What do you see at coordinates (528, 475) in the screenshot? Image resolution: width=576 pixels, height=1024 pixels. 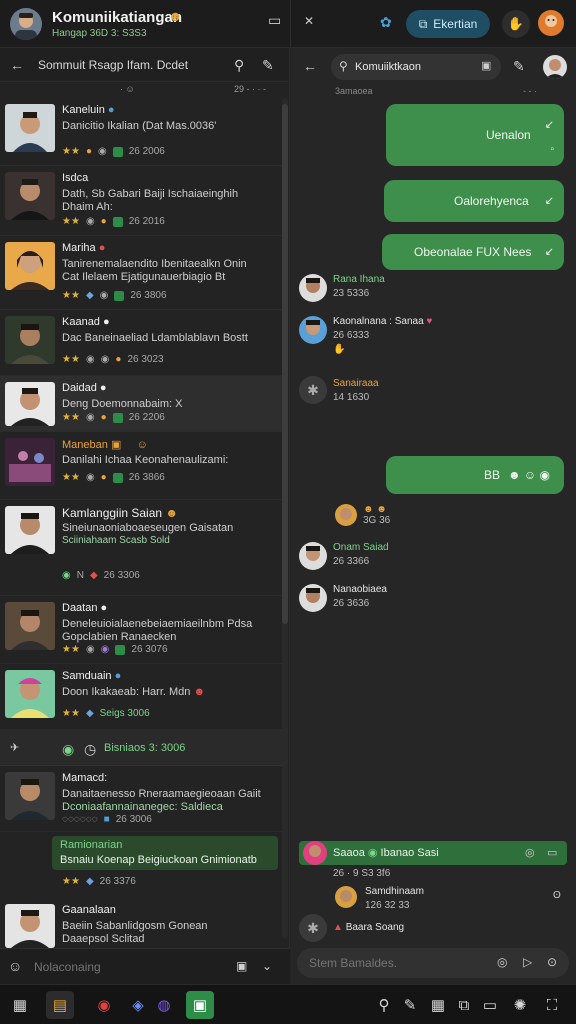 I see `reaction-emojis: ☻ ☺ ◉` at bounding box center [528, 475].